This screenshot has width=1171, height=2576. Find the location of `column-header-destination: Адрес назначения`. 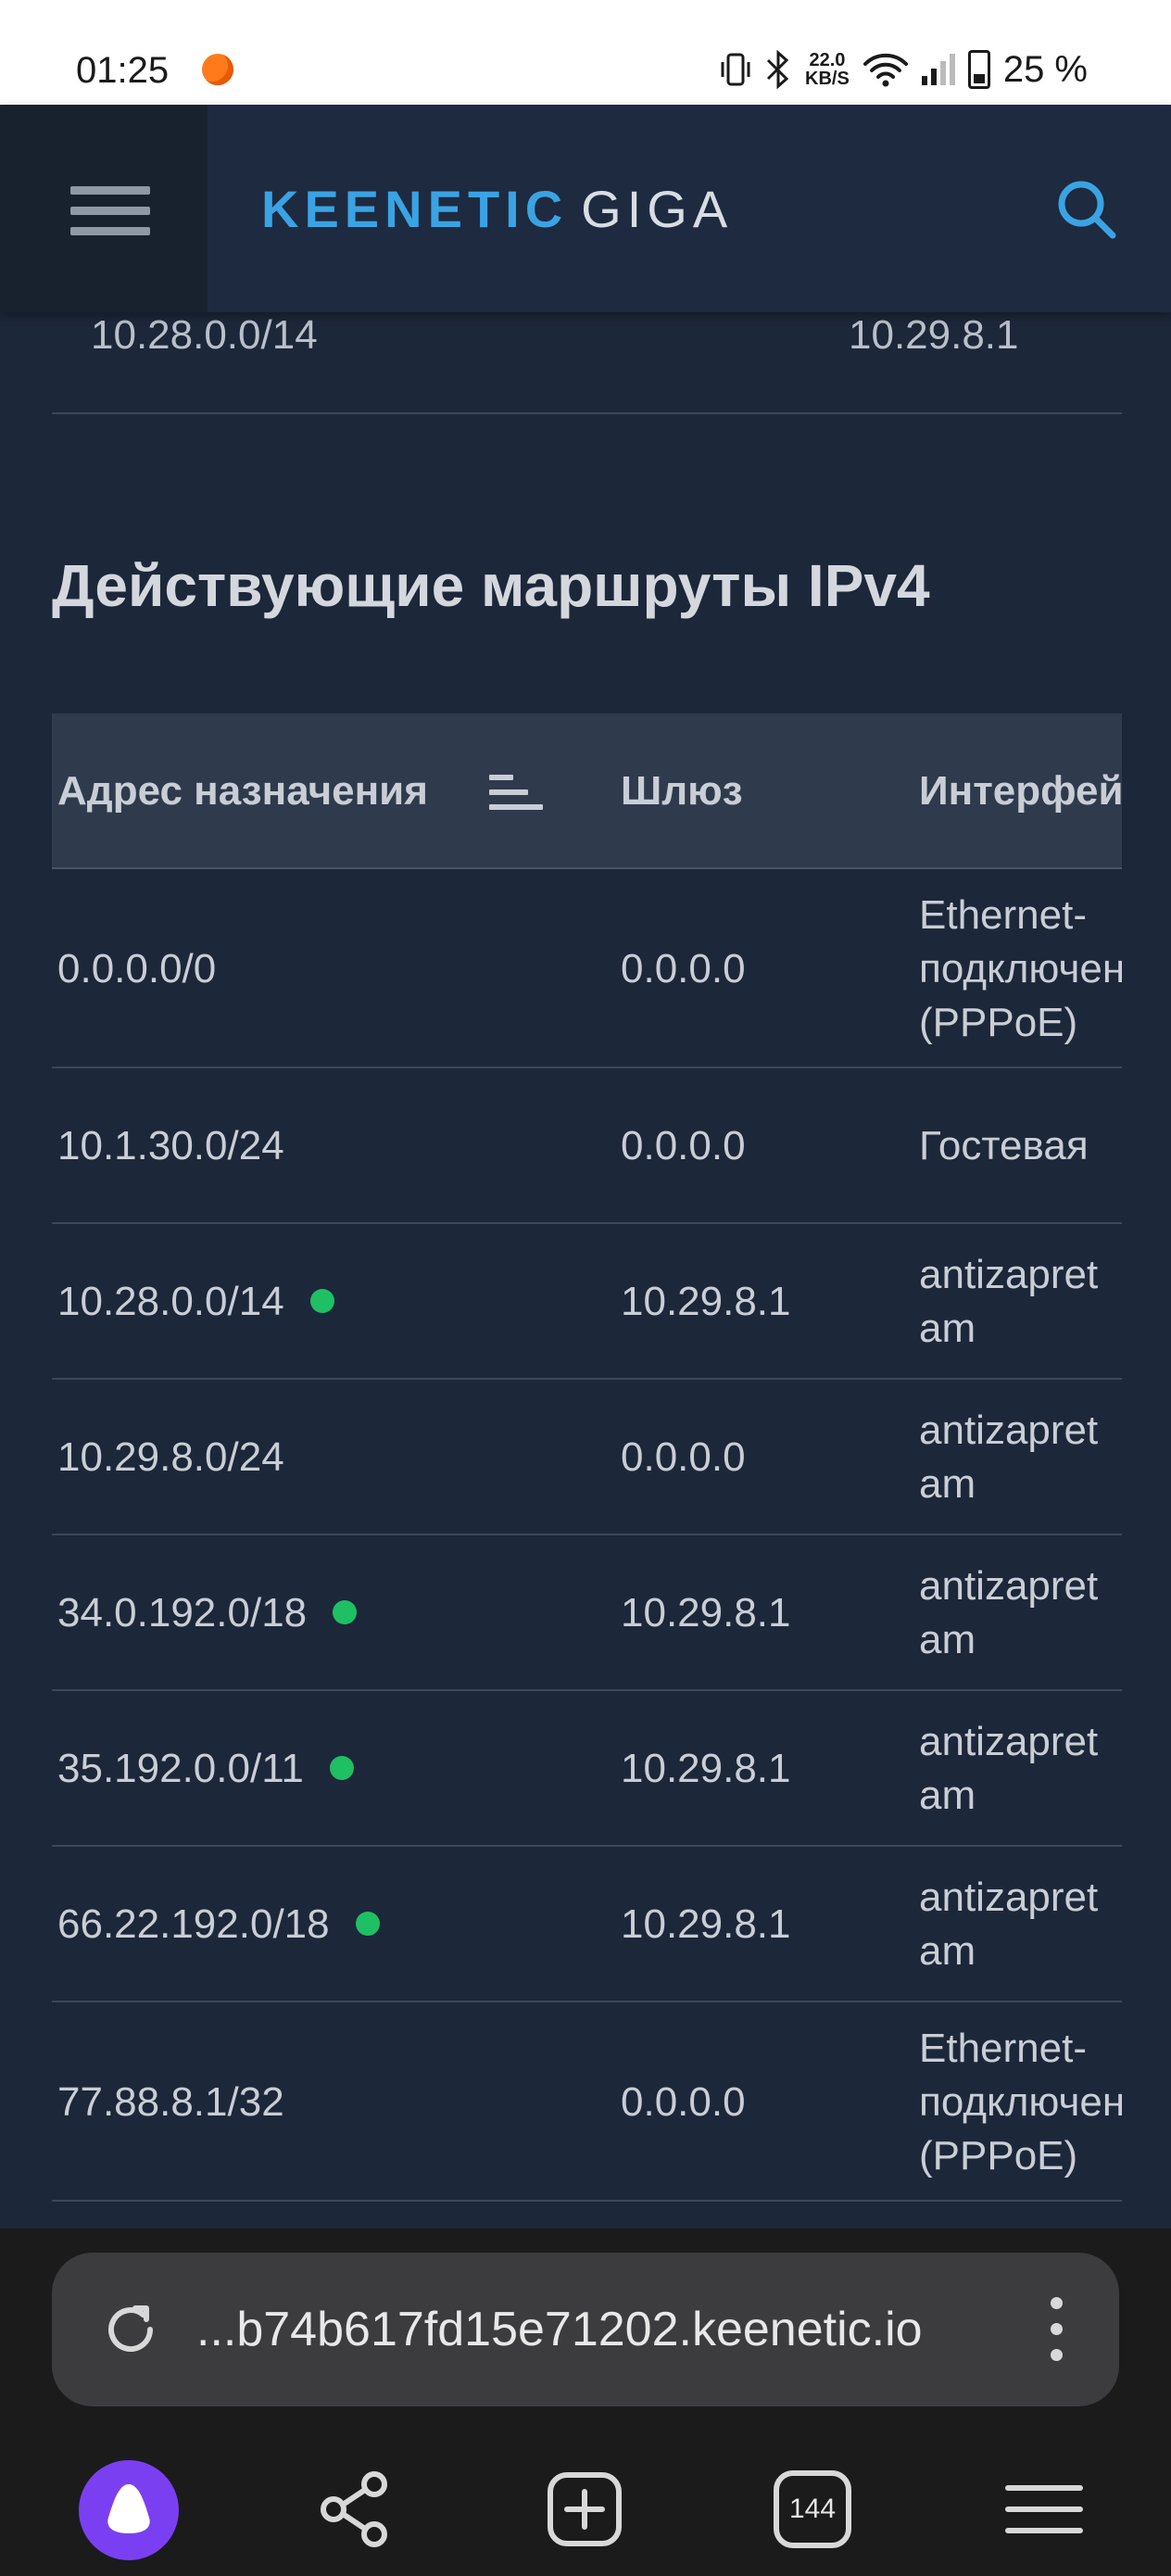

column-header-destination: Адрес назначения is located at coordinates (243, 791).